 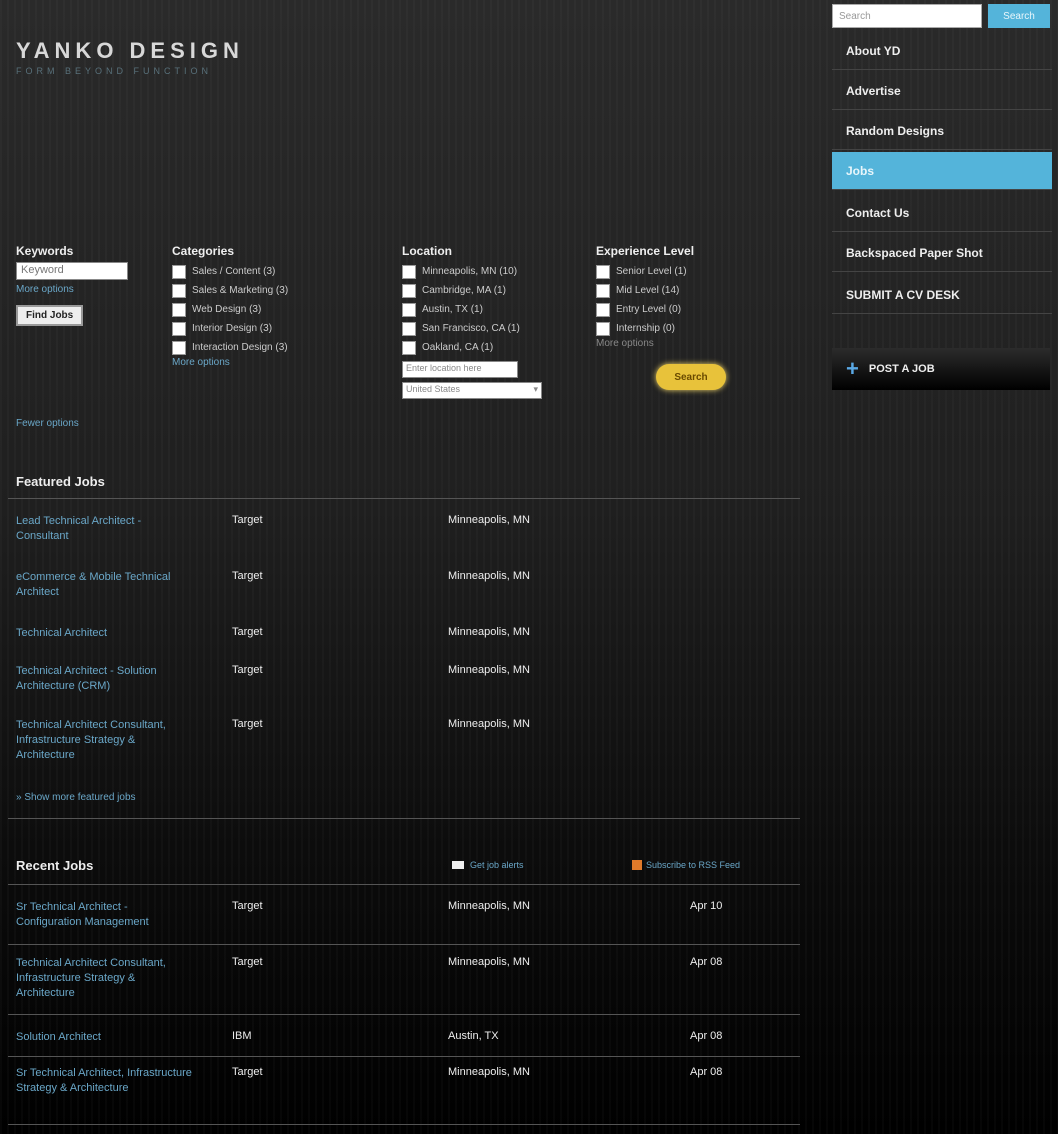 I want to click on site-search-input: Search, so click(x=907, y=16).